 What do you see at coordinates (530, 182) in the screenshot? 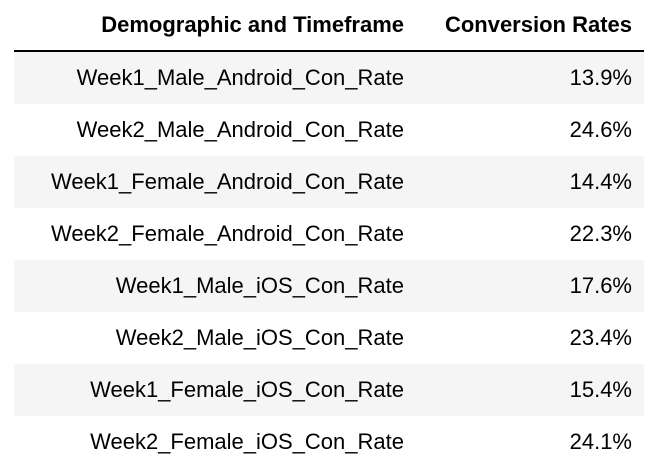
I see `conversion-rate-cell: 14.4%` at bounding box center [530, 182].